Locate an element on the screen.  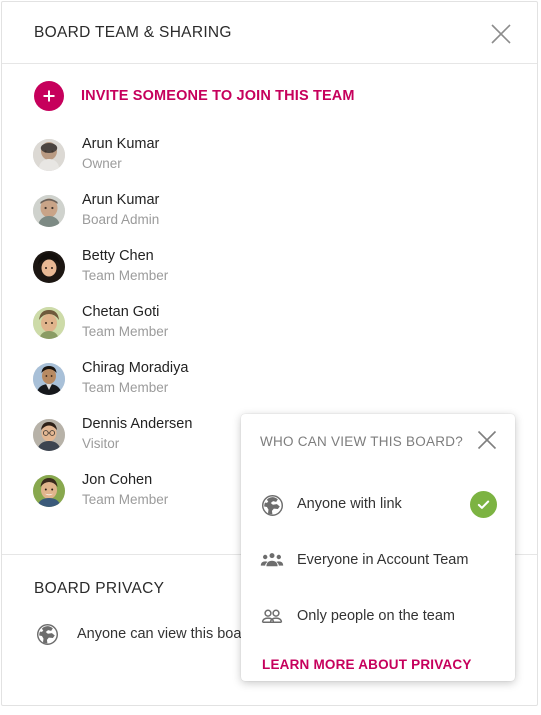
board-privacy-value: Anyone can view this board is located at coordinates (166, 634).